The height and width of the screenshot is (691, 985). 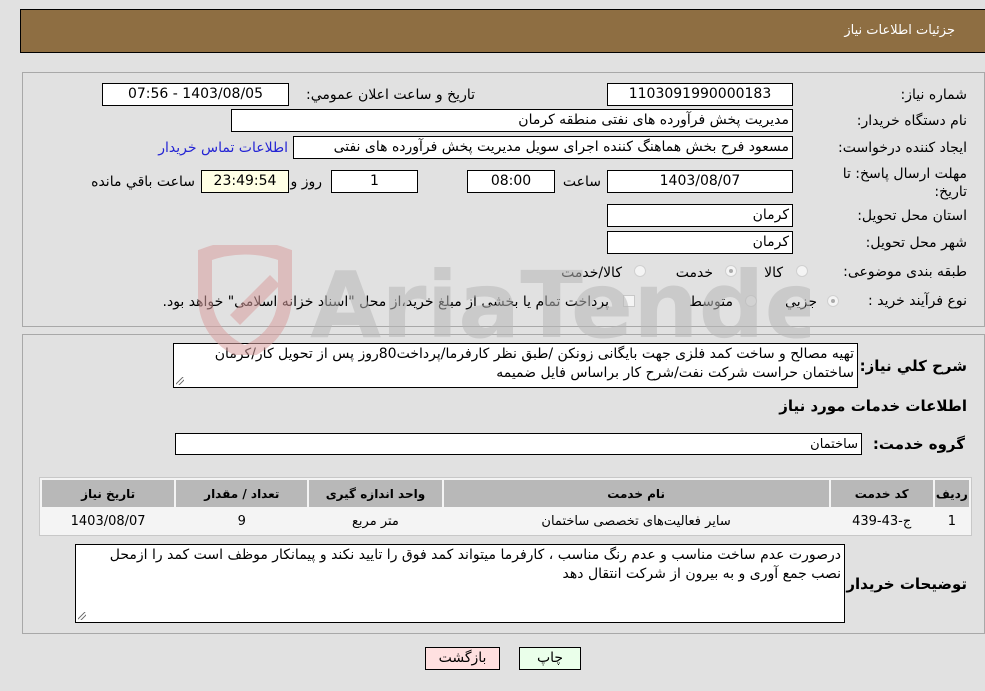 What do you see at coordinates (242, 521) in the screenshot?
I see `cell-quantity: 9` at bounding box center [242, 521].